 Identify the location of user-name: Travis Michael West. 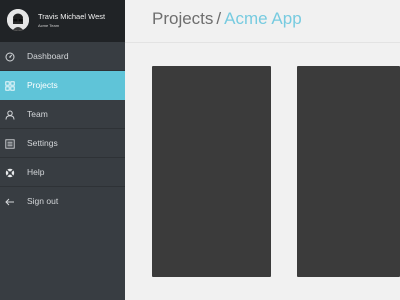
(72, 16).